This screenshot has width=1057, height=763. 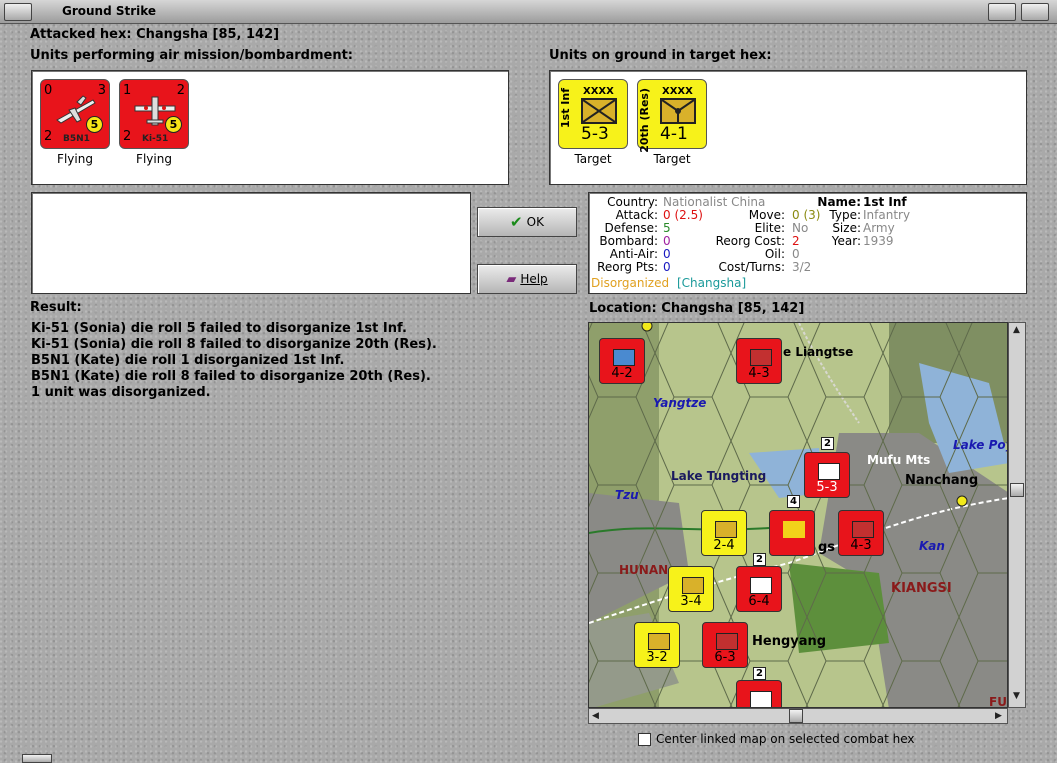 What do you see at coordinates (667, 241) in the screenshot?
I see `bombard-value: 0` at bounding box center [667, 241].